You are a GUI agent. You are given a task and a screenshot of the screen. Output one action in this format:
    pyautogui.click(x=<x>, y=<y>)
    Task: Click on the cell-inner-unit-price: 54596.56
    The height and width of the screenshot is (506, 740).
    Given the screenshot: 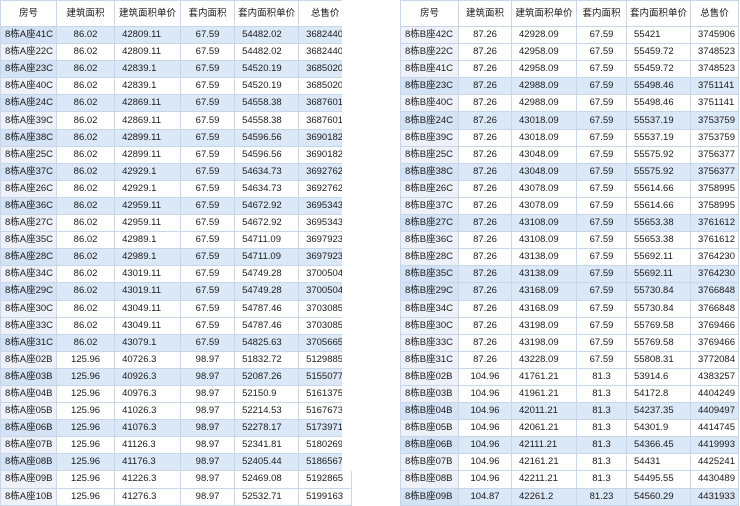 What is the action you would take?
    pyautogui.click(x=267, y=137)
    